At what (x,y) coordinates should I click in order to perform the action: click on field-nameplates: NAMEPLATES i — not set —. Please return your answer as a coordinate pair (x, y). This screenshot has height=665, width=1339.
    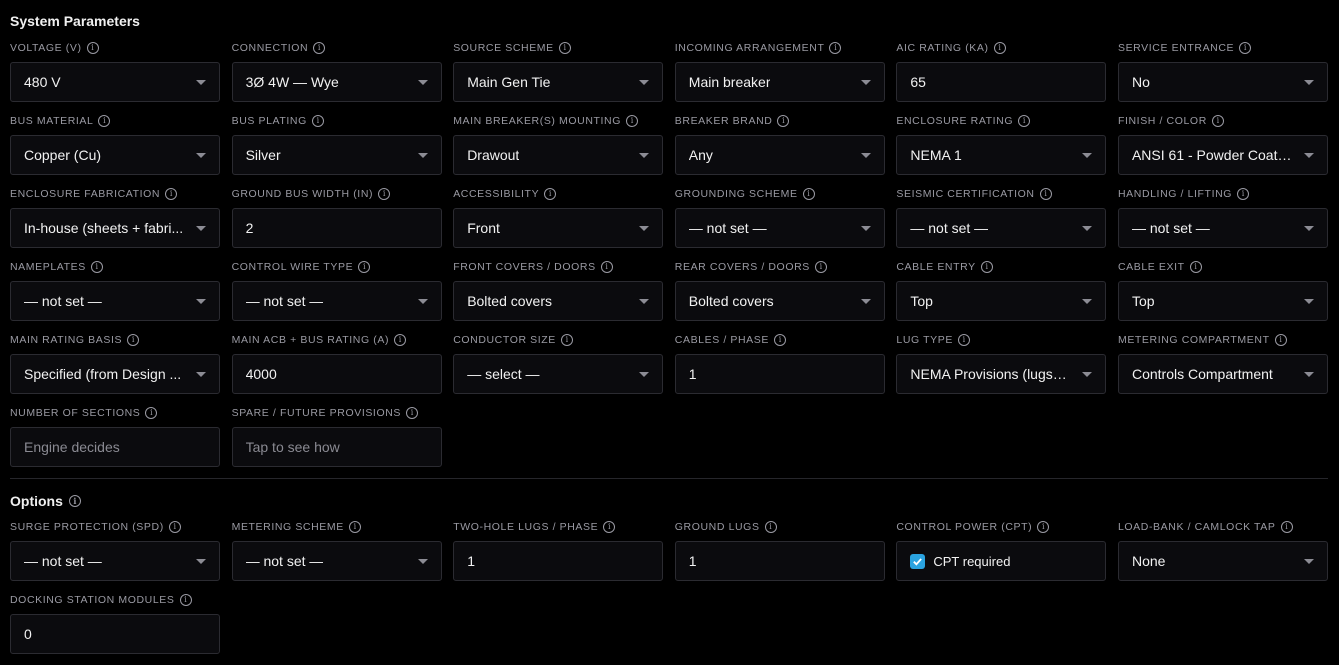
    Looking at the image, I should click on (115, 295).